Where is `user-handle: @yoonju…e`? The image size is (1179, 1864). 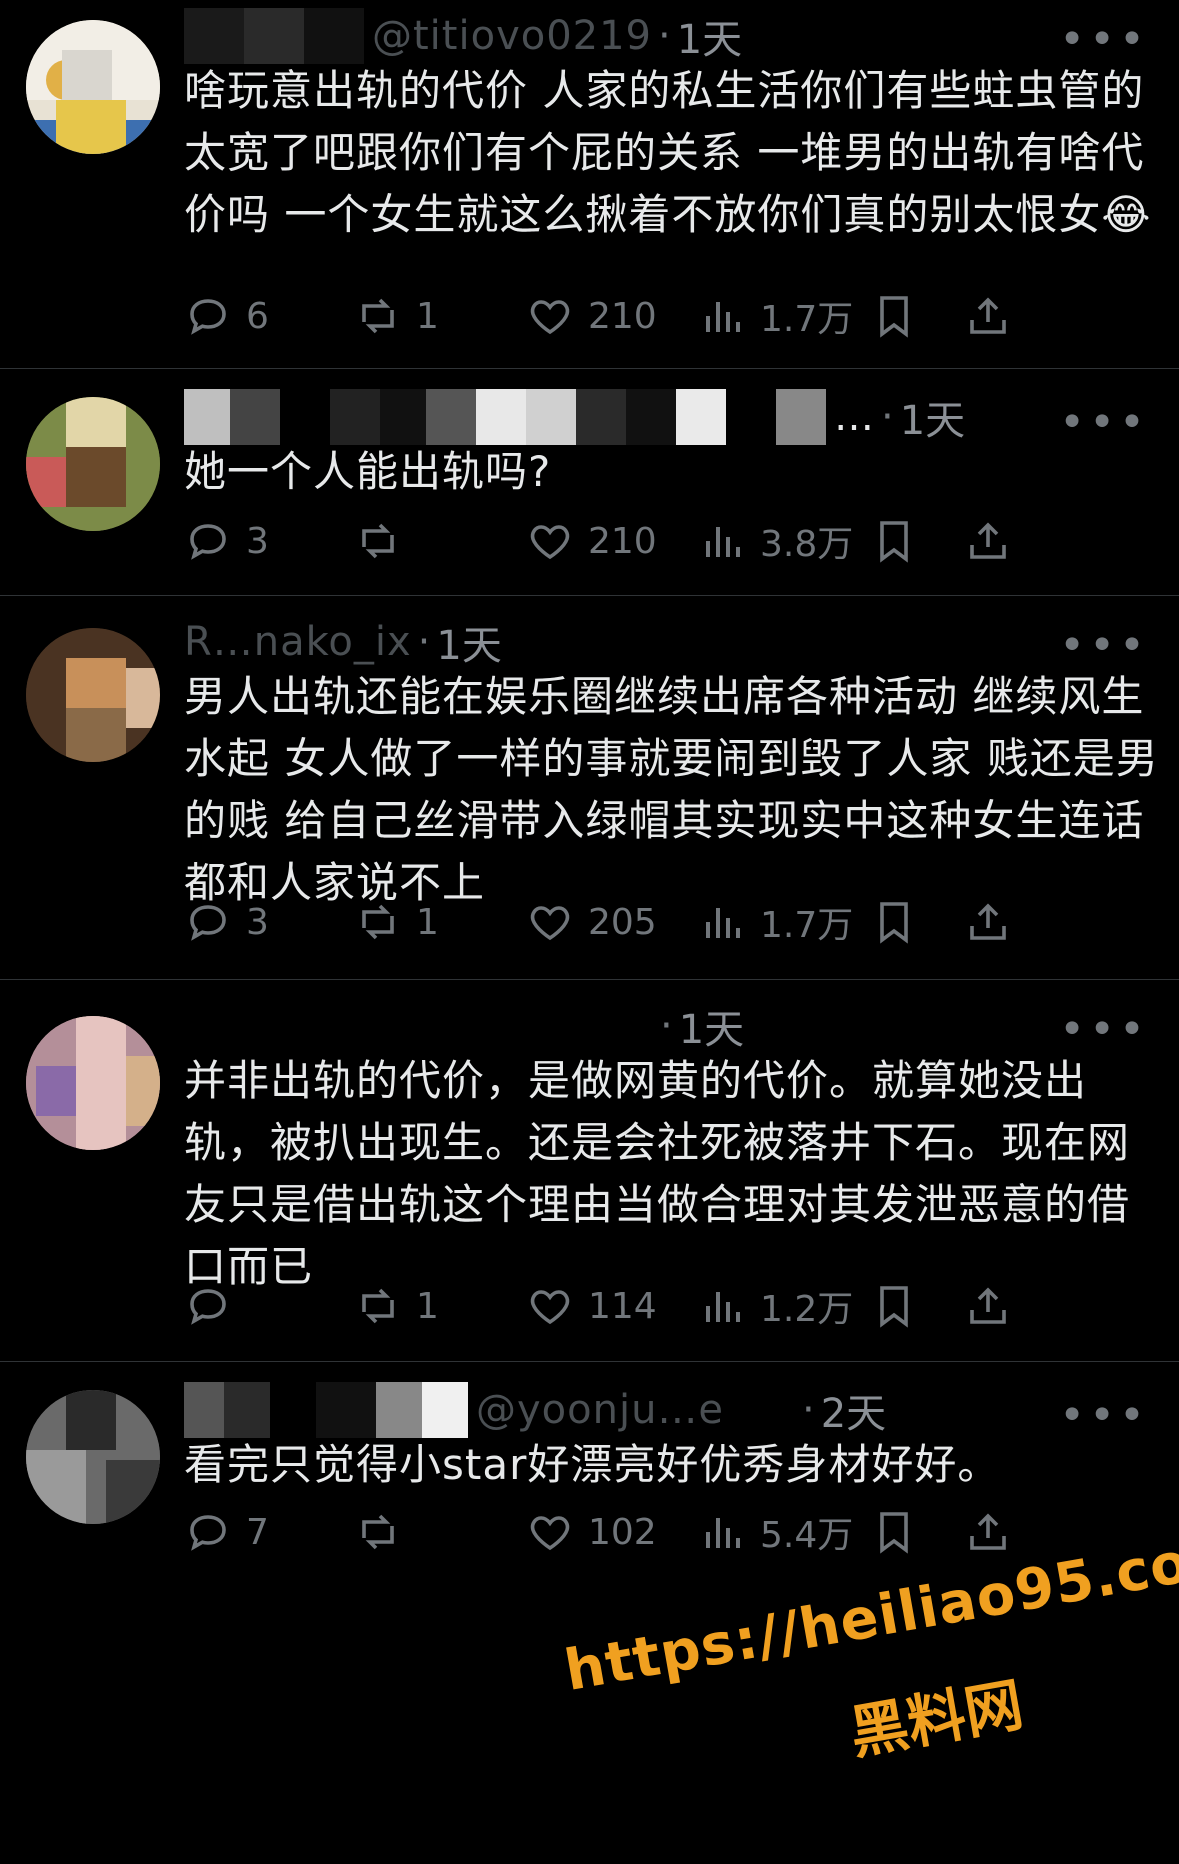
user-handle: @yoonju…e is located at coordinates (636, 1410).